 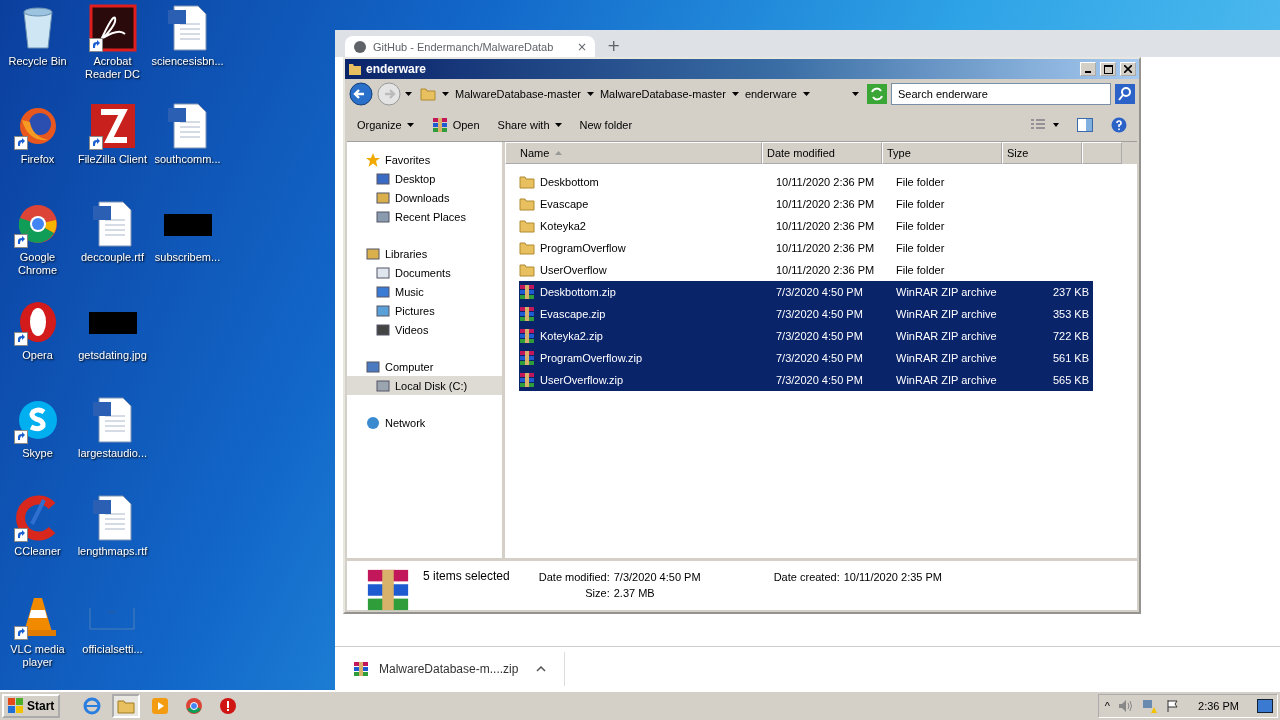 What do you see at coordinates (112, 126) in the screenshot?
I see `filezilla-icon` at bounding box center [112, 126].